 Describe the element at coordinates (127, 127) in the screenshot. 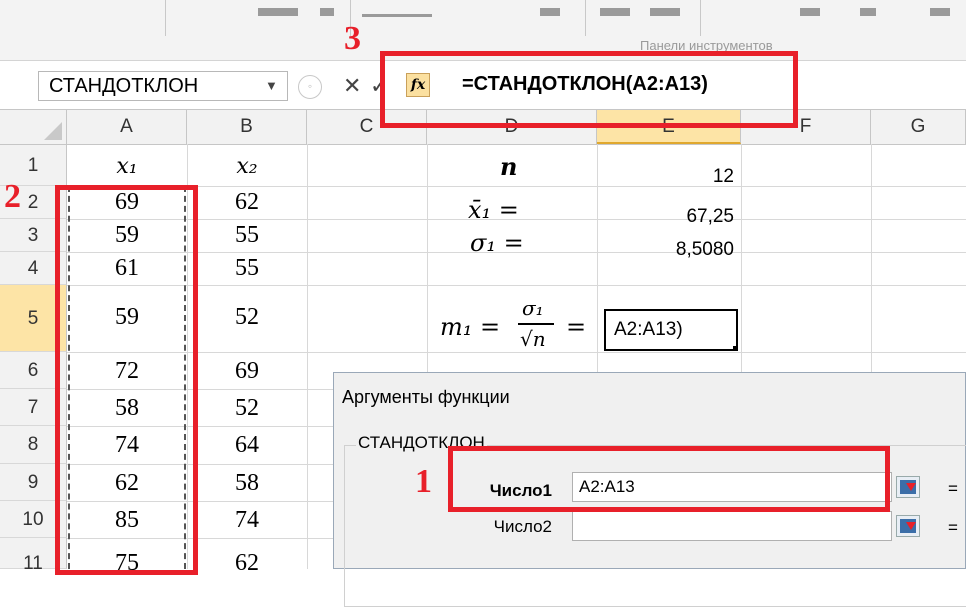

I see `column-header-a: A` at that location.